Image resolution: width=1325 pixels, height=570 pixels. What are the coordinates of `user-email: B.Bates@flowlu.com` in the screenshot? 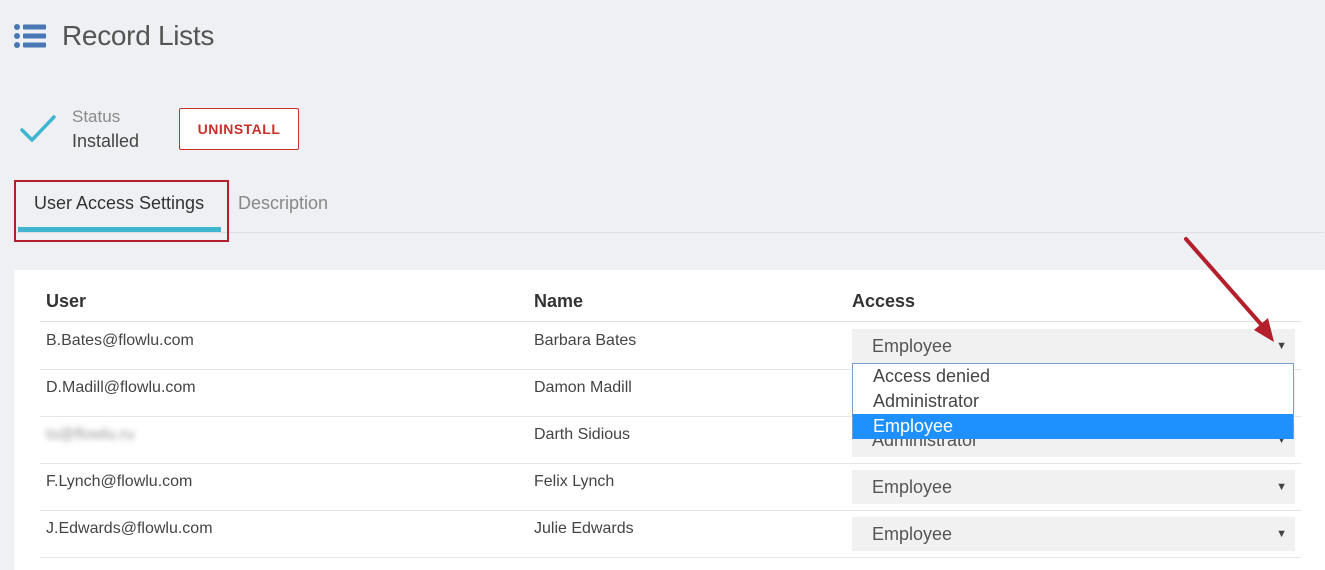 It's located at (120, 340).